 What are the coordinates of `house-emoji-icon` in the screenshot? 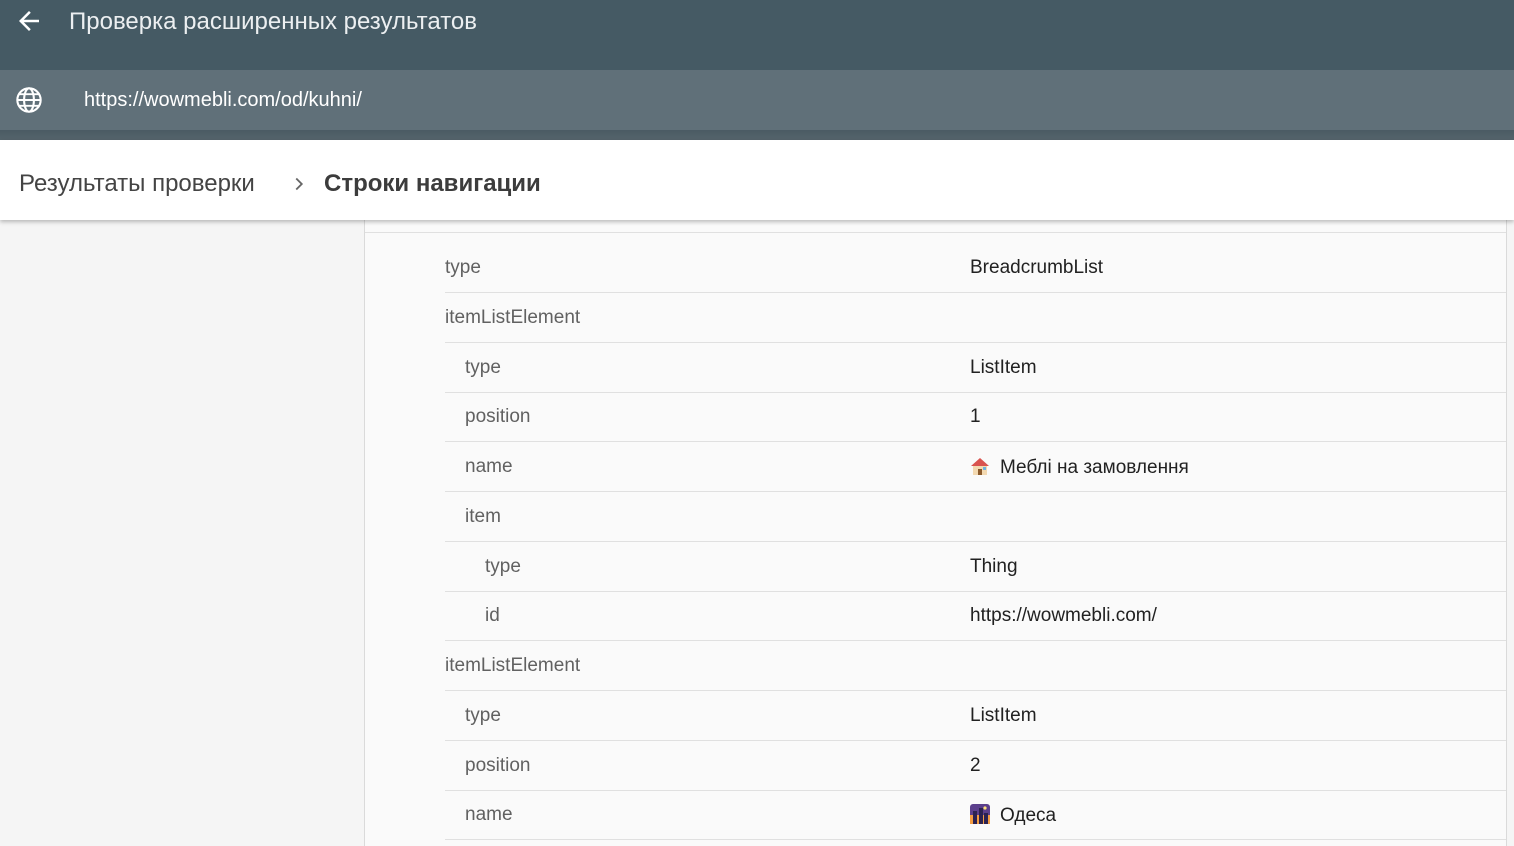 It's located at (980, 466).